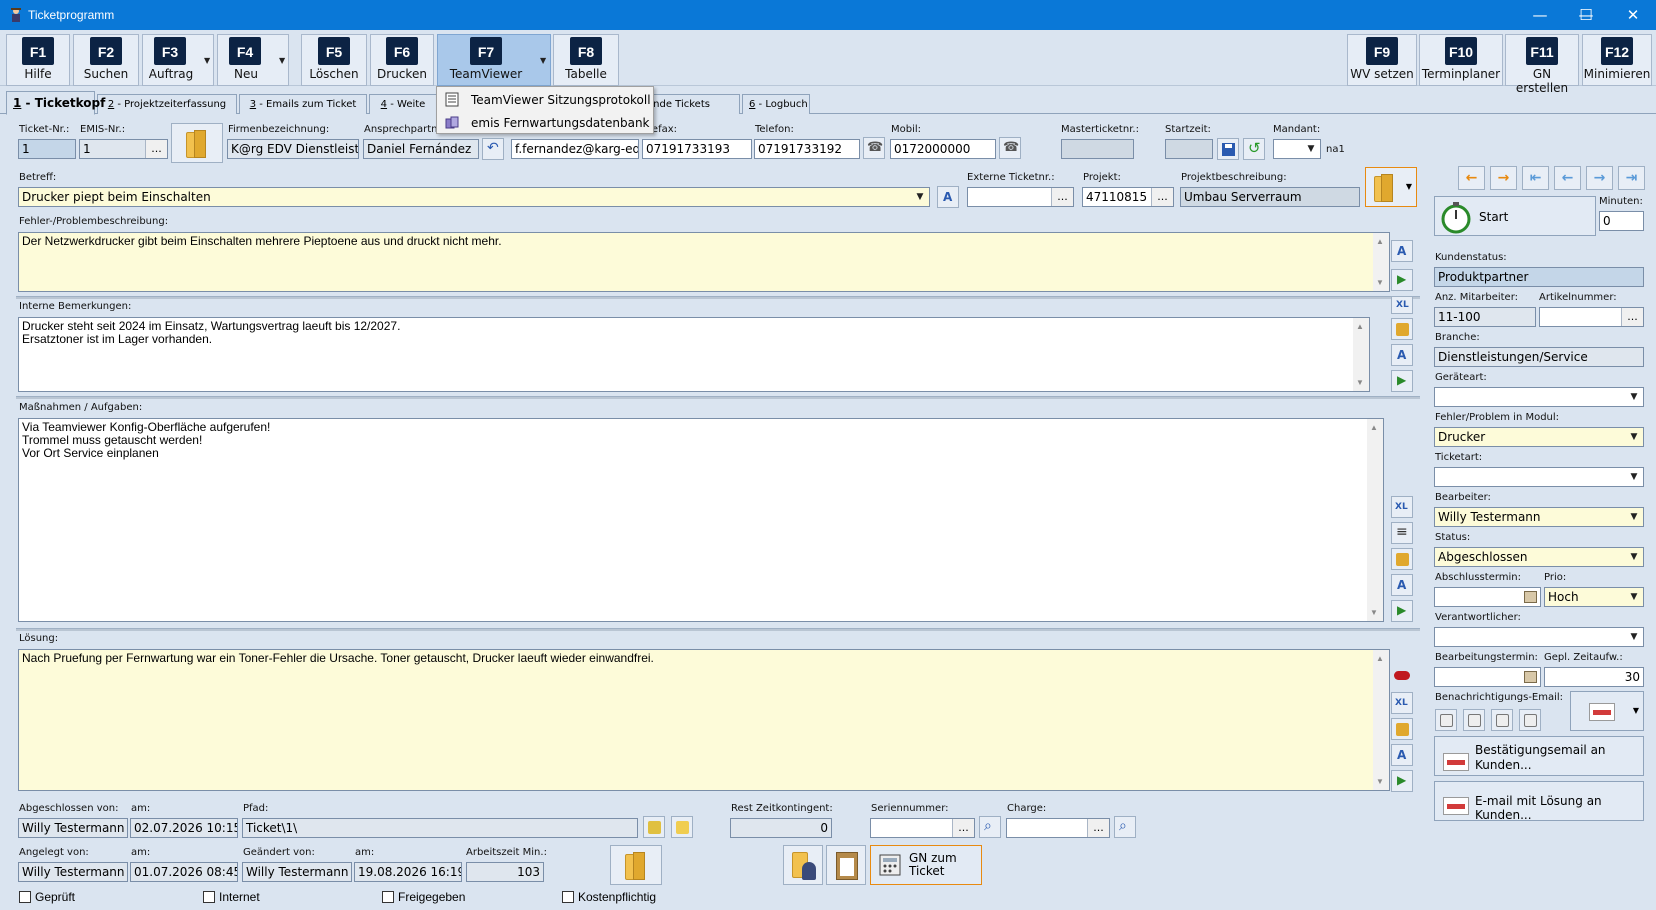 The image size is (1656, 910). What do you see at coordinates (73, 872) in the screenshot?
I see `angelegt-von-field: Willy Testermann` at bounding box center [73, 872].